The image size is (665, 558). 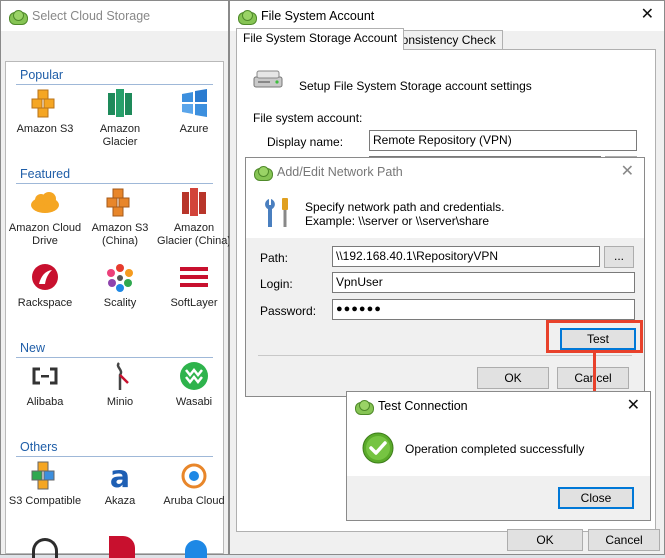 What do you see at coordinates (45, 202) in the screenshot?
I see `amazon-cloud-drive-icon` at bounding box center [45, 202].